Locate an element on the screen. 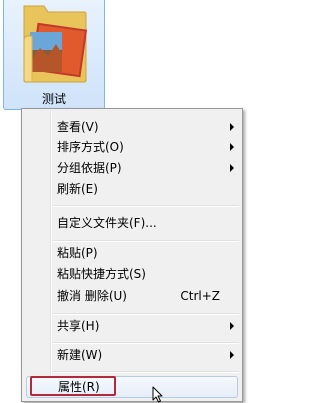 The image size is (320, 403). menu-item-share: 共享(H) is located at coordinates (132, 326).